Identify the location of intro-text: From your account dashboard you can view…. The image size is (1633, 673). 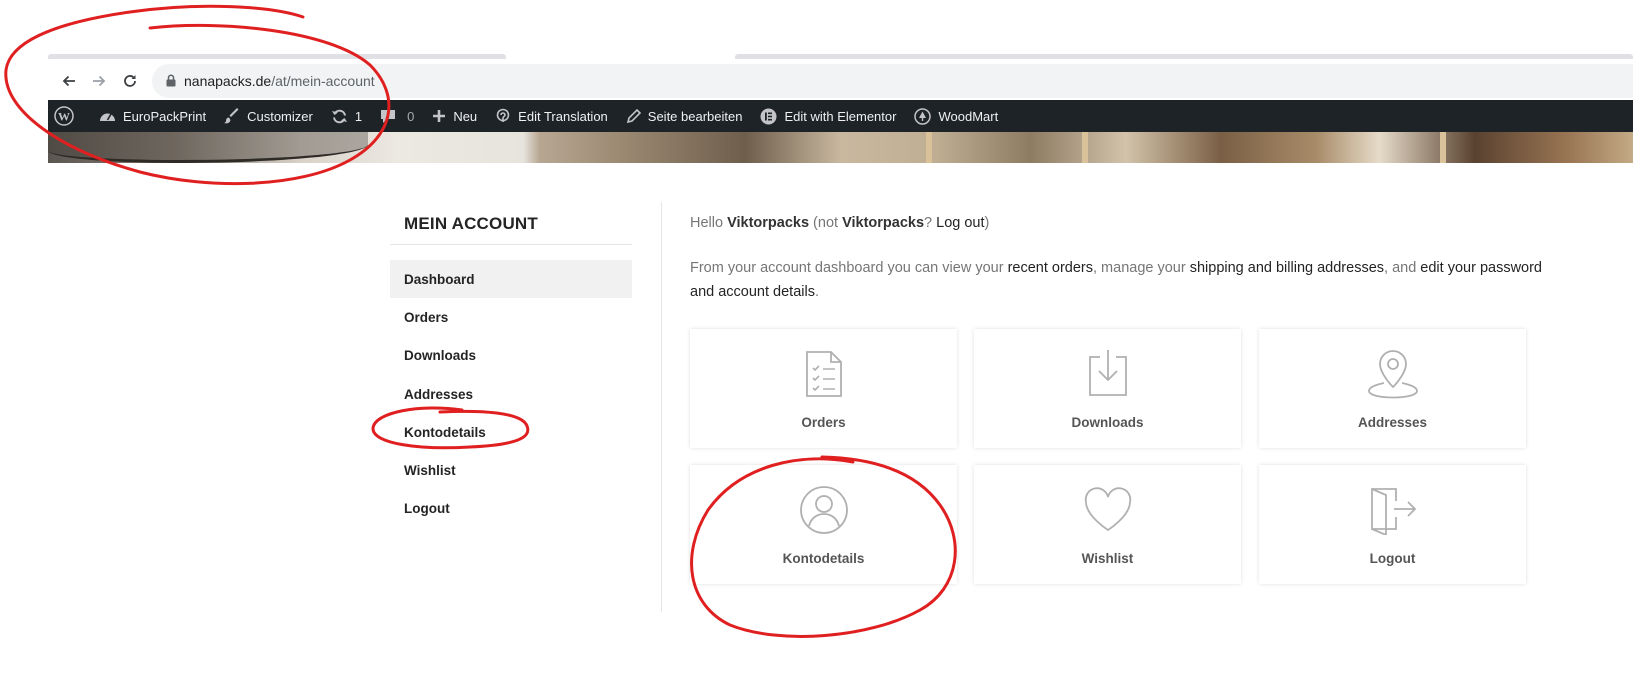
(849, 268).